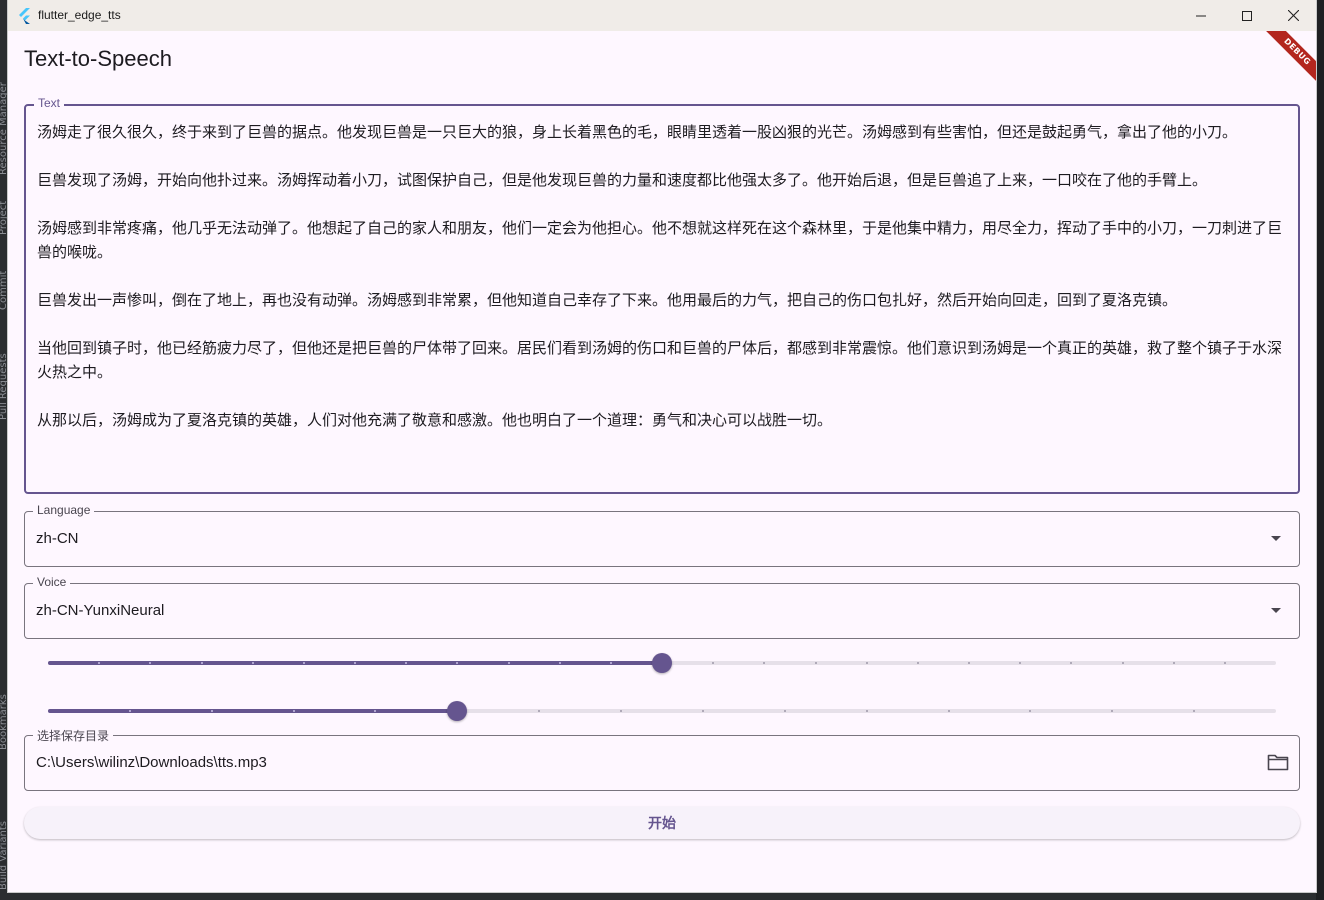 Image resolution: width=1324 pixels, height=900 pixels. I want to click on folder-icon, so click(1278, 762).